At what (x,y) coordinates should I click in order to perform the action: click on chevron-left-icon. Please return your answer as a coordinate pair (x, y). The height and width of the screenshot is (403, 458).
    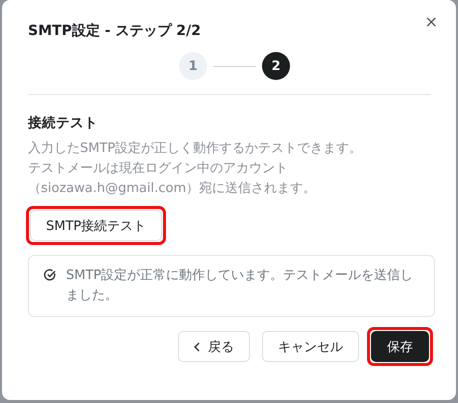
    Looking at the image, I should click on (197, 347).